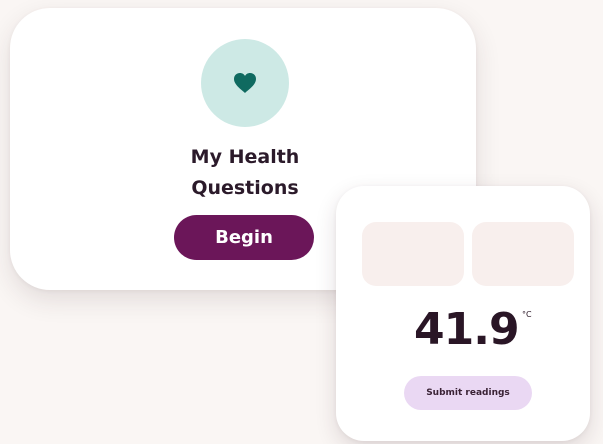 Image resolution: width=603 pixels, height=444 pixels. I want to click on heart-icon, so click(245, 83).